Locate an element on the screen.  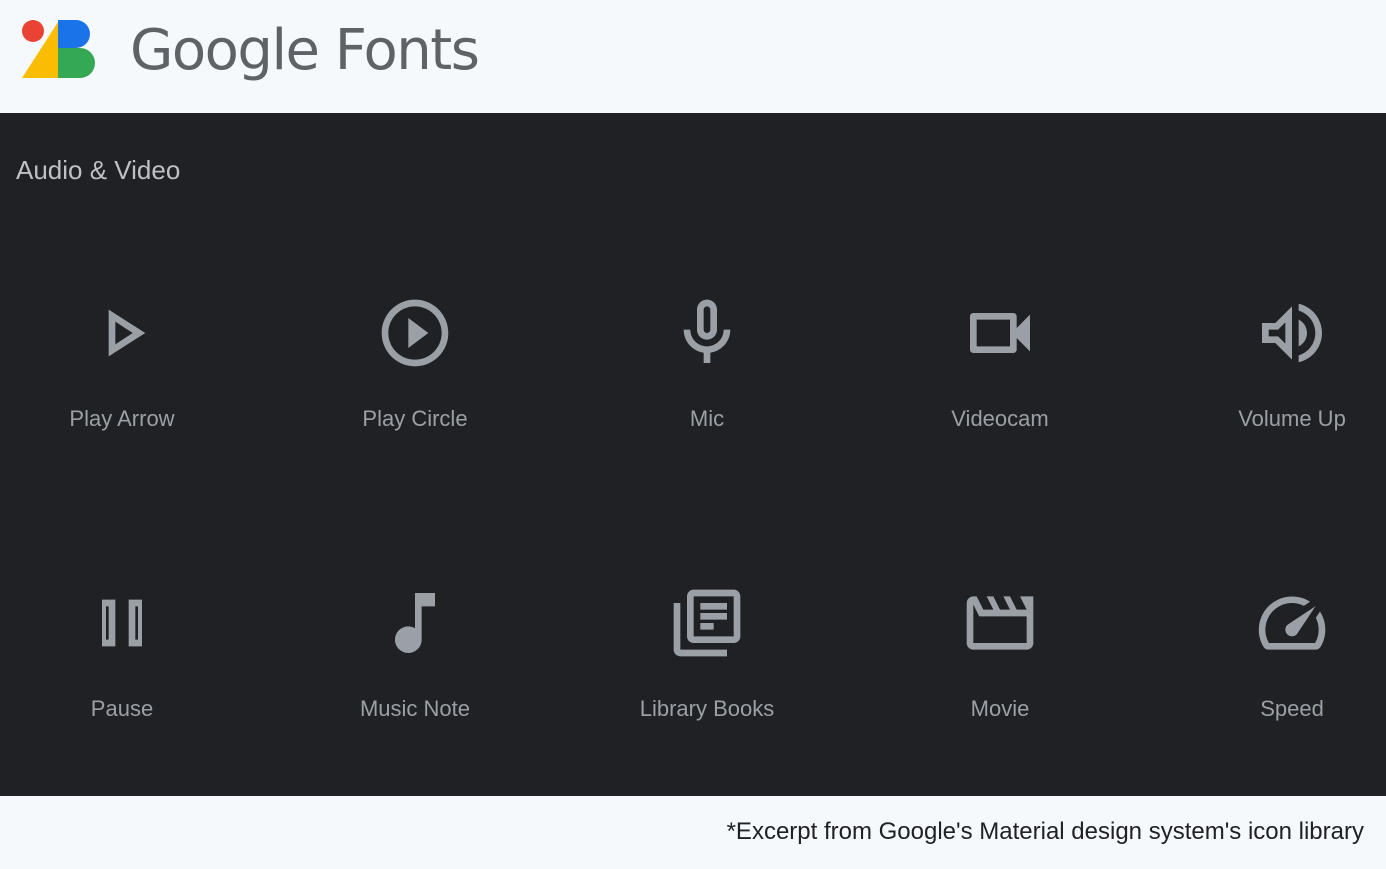
icon-label: Pause is located at coordinates (122, 708).